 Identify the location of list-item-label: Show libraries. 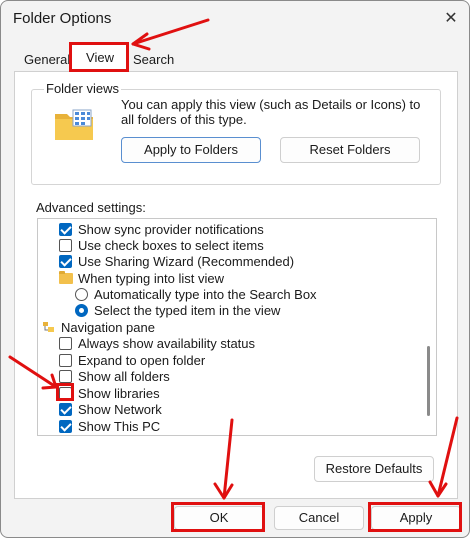
(119, 393).